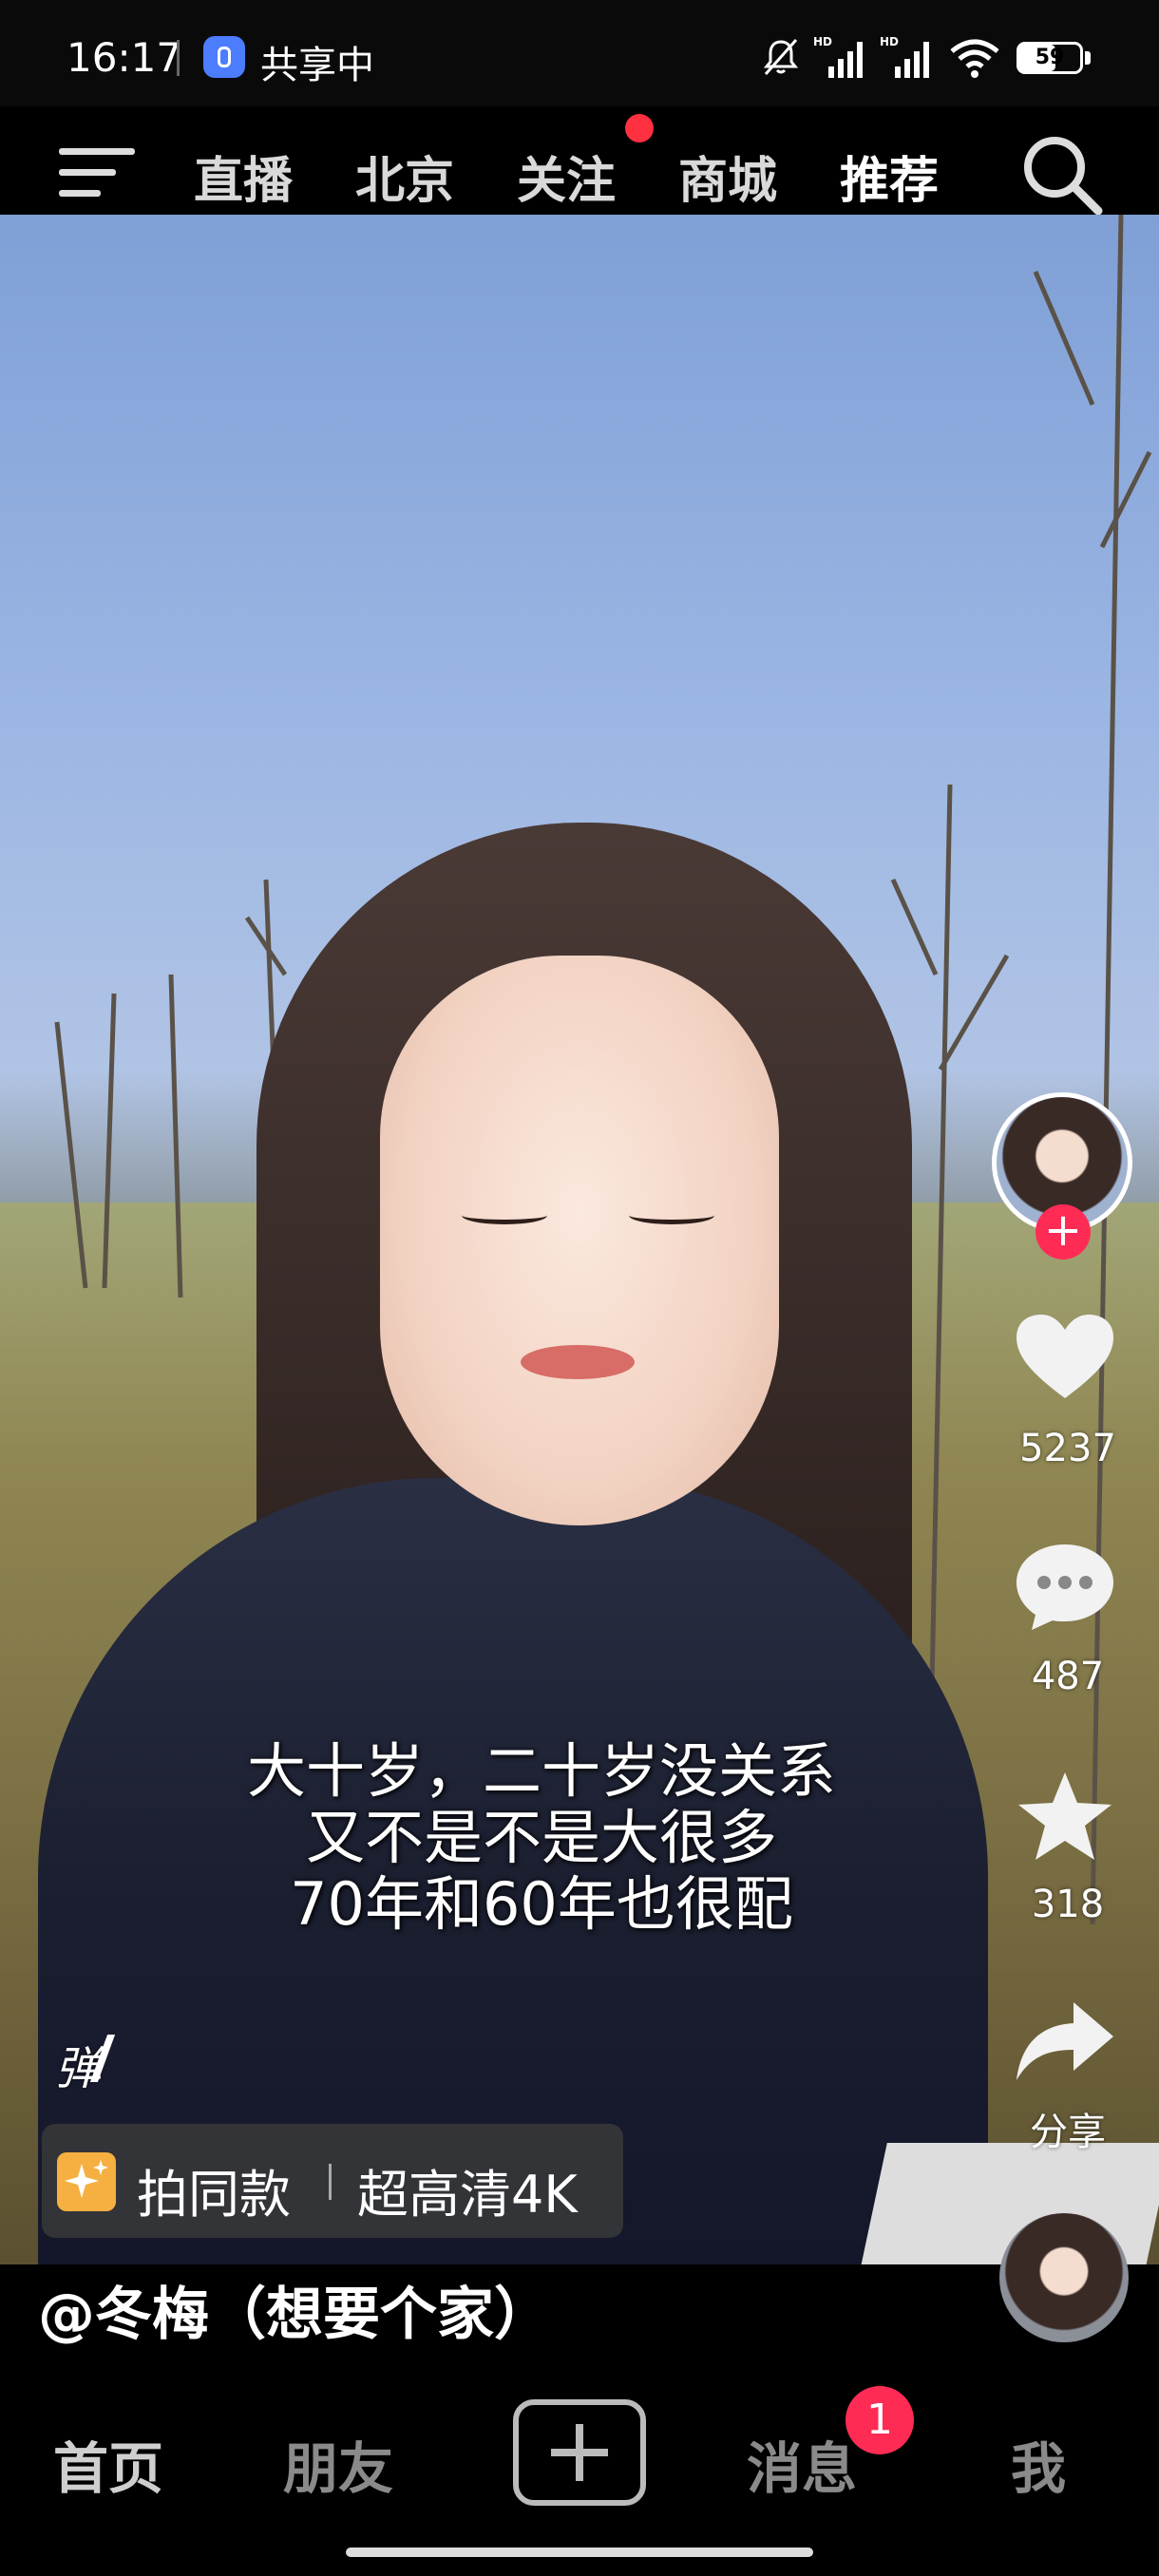  Describe the element at coordinates (404, 176) in the screenshot. I see `tab-local: 北京` at that location.